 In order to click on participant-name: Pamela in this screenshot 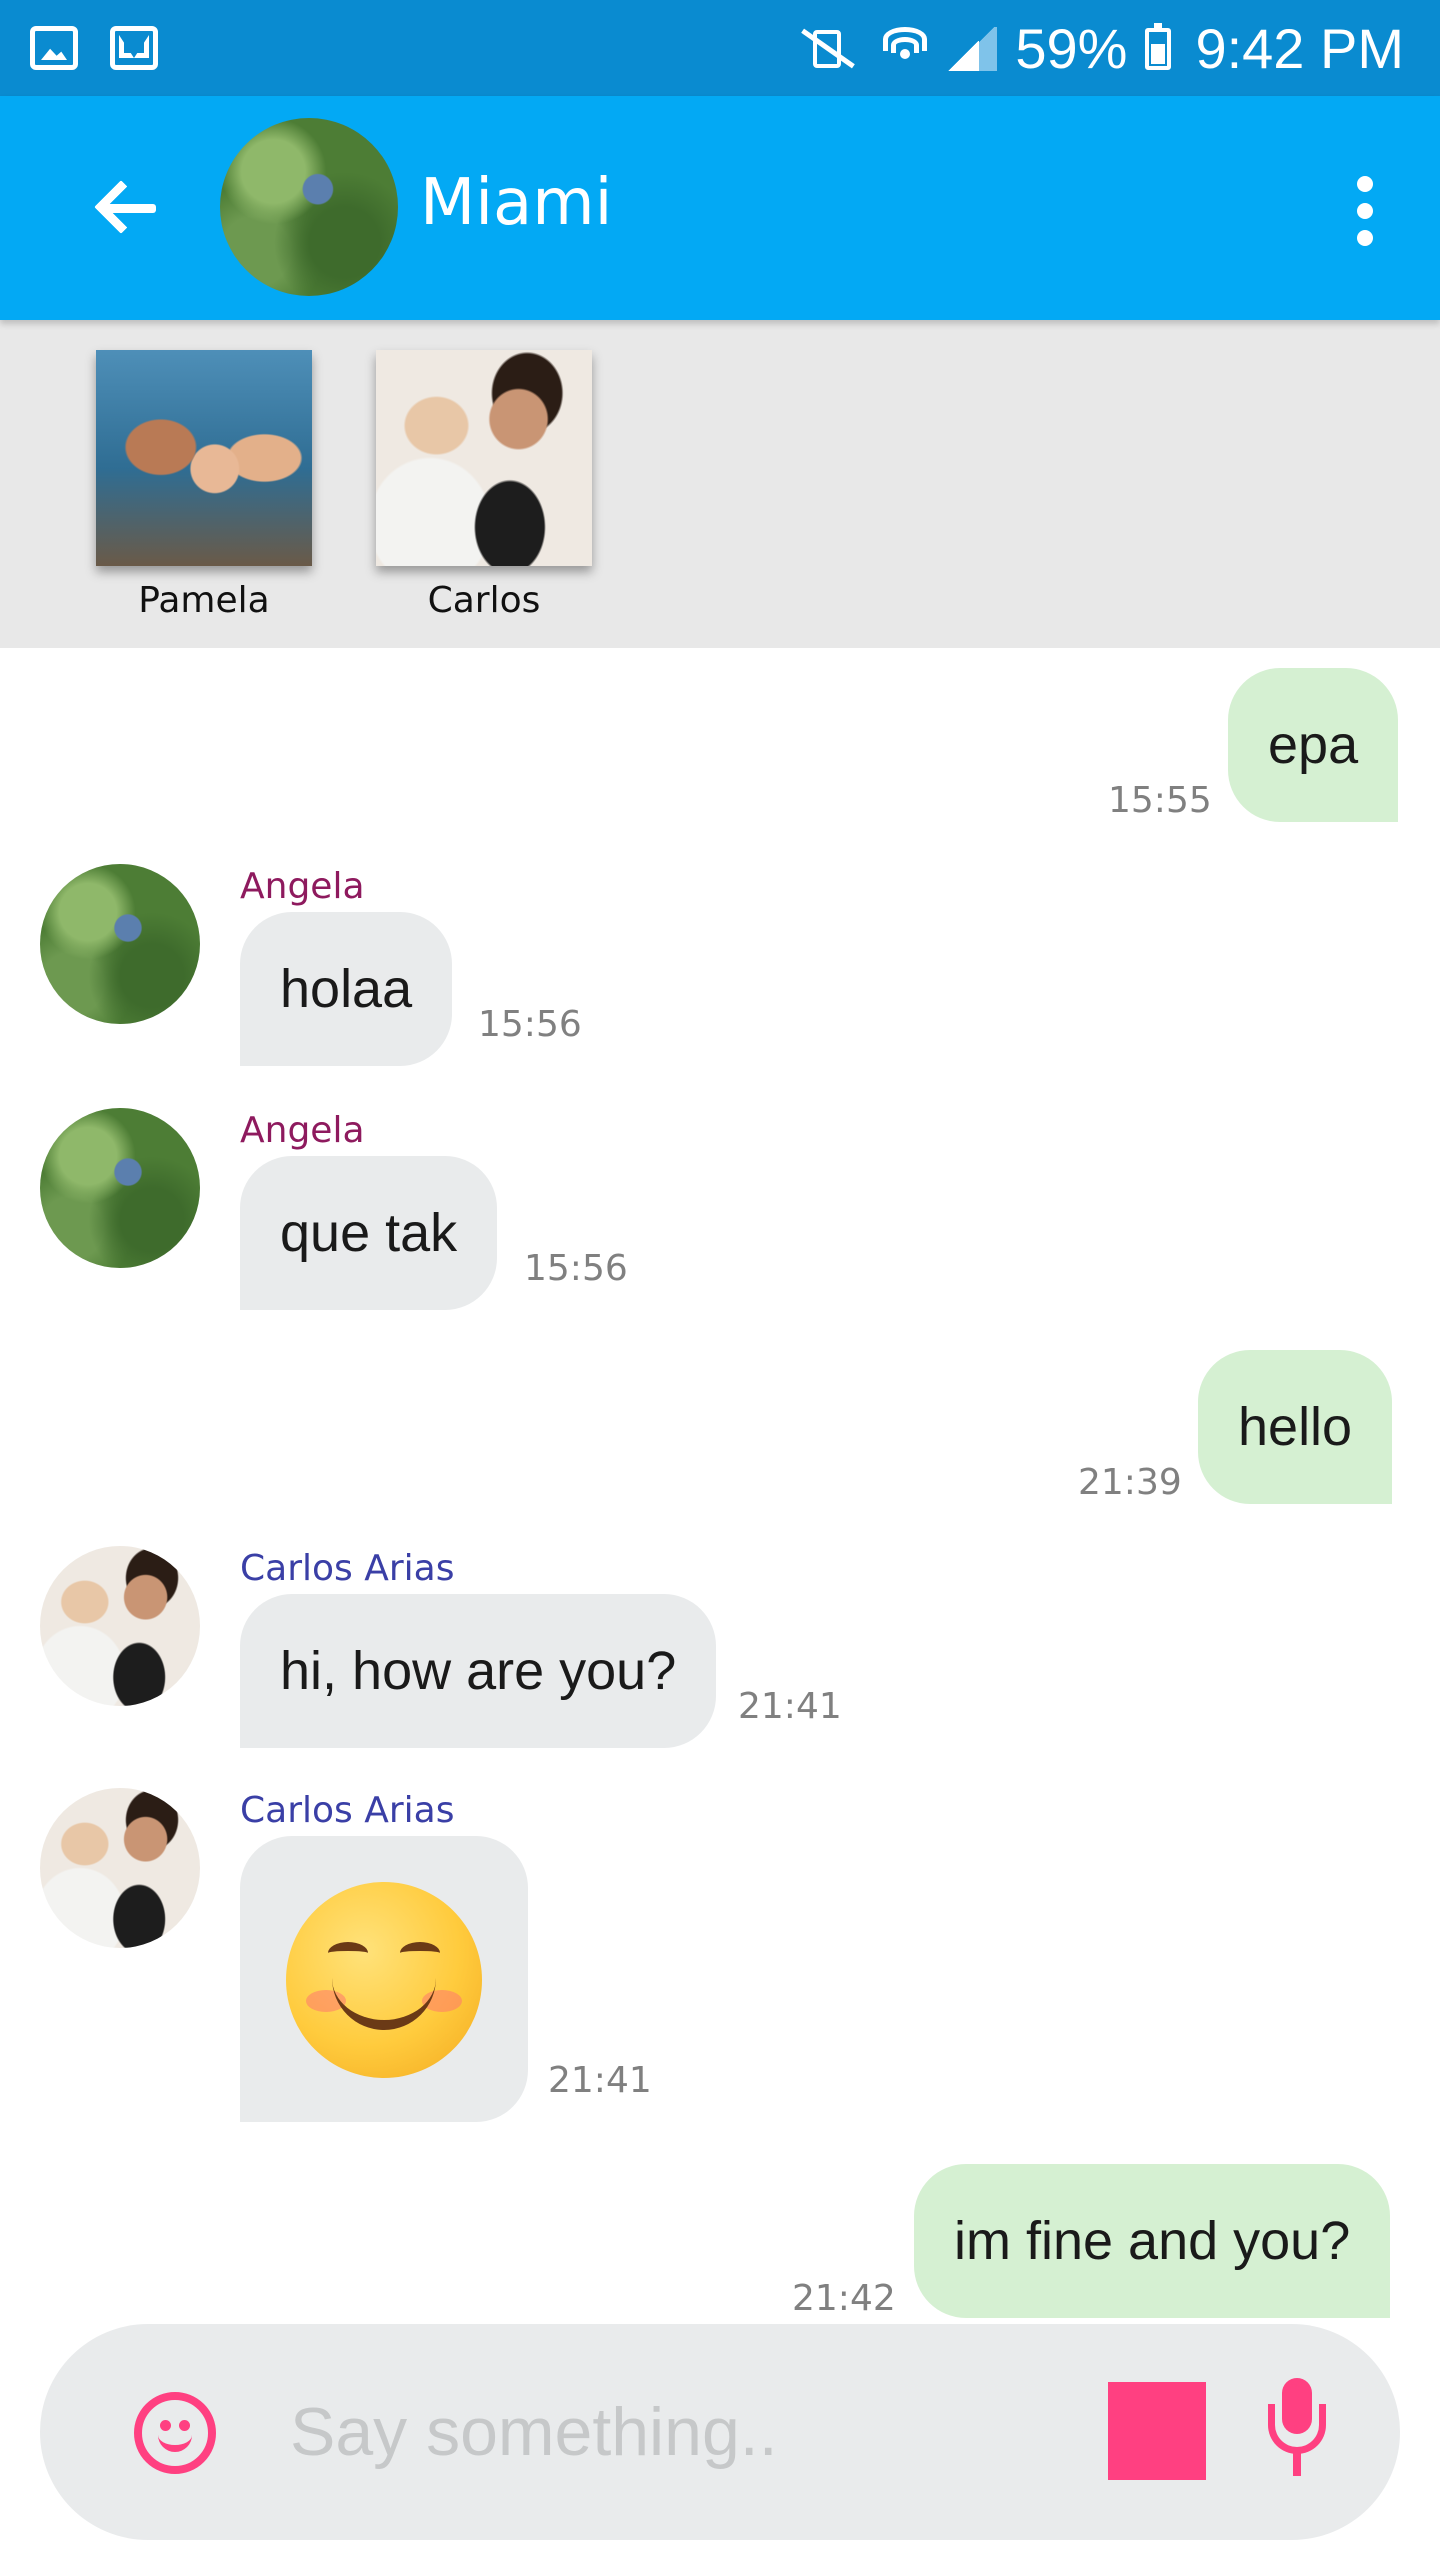, I will do `click(204, 600)`.